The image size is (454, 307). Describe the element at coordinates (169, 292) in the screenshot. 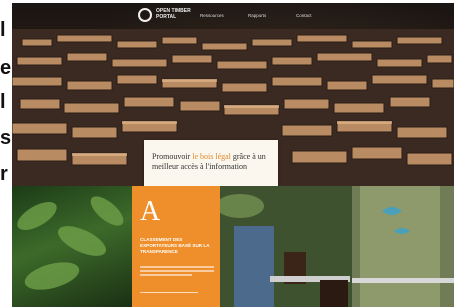

I see `card-read-more-line` at that location.